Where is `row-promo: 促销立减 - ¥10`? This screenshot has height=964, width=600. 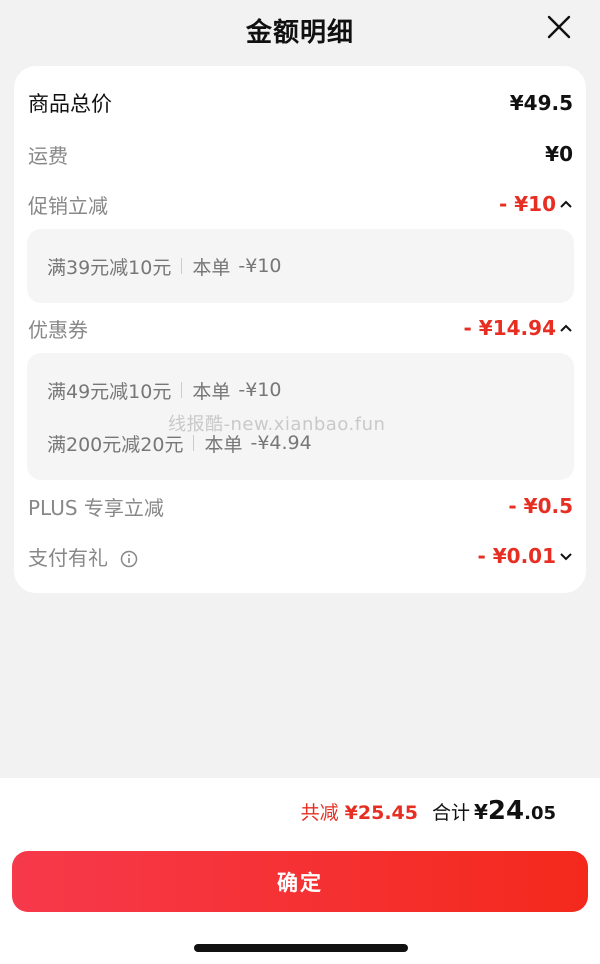 row-promo: 促销立减 - ¥10 is located at coordinates (300, 204).